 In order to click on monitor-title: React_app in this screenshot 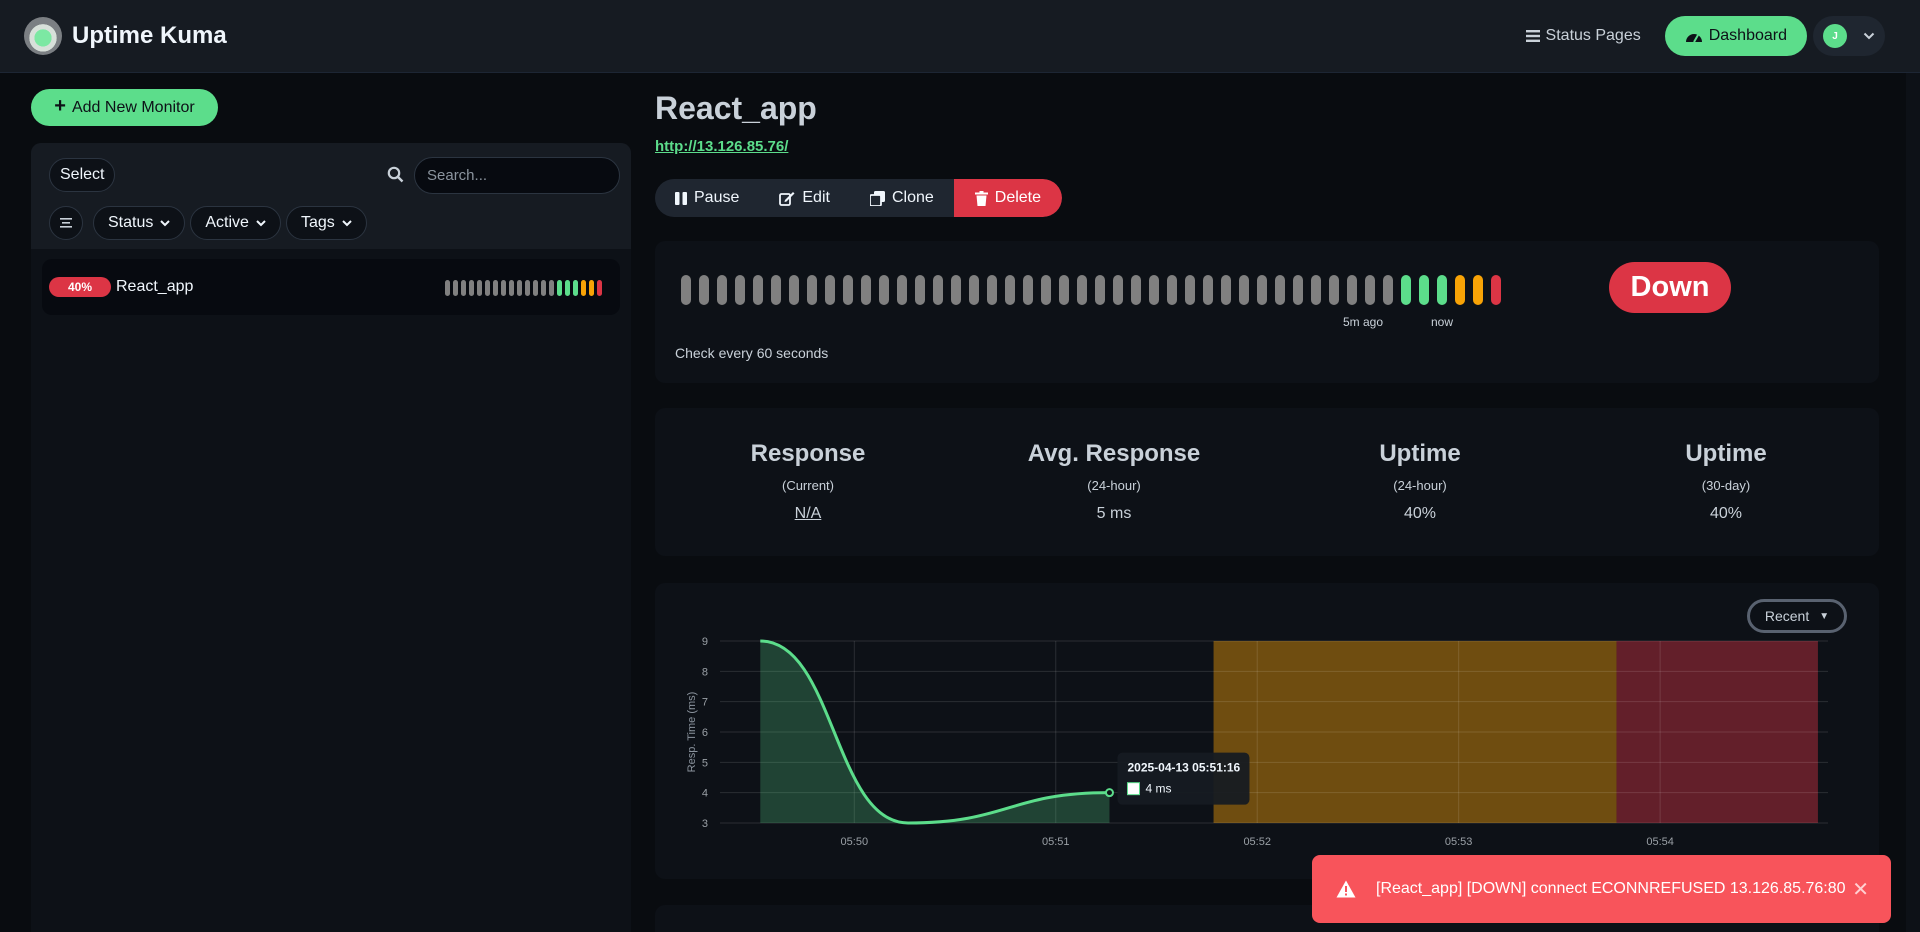, I will do `click(736, 108)`.